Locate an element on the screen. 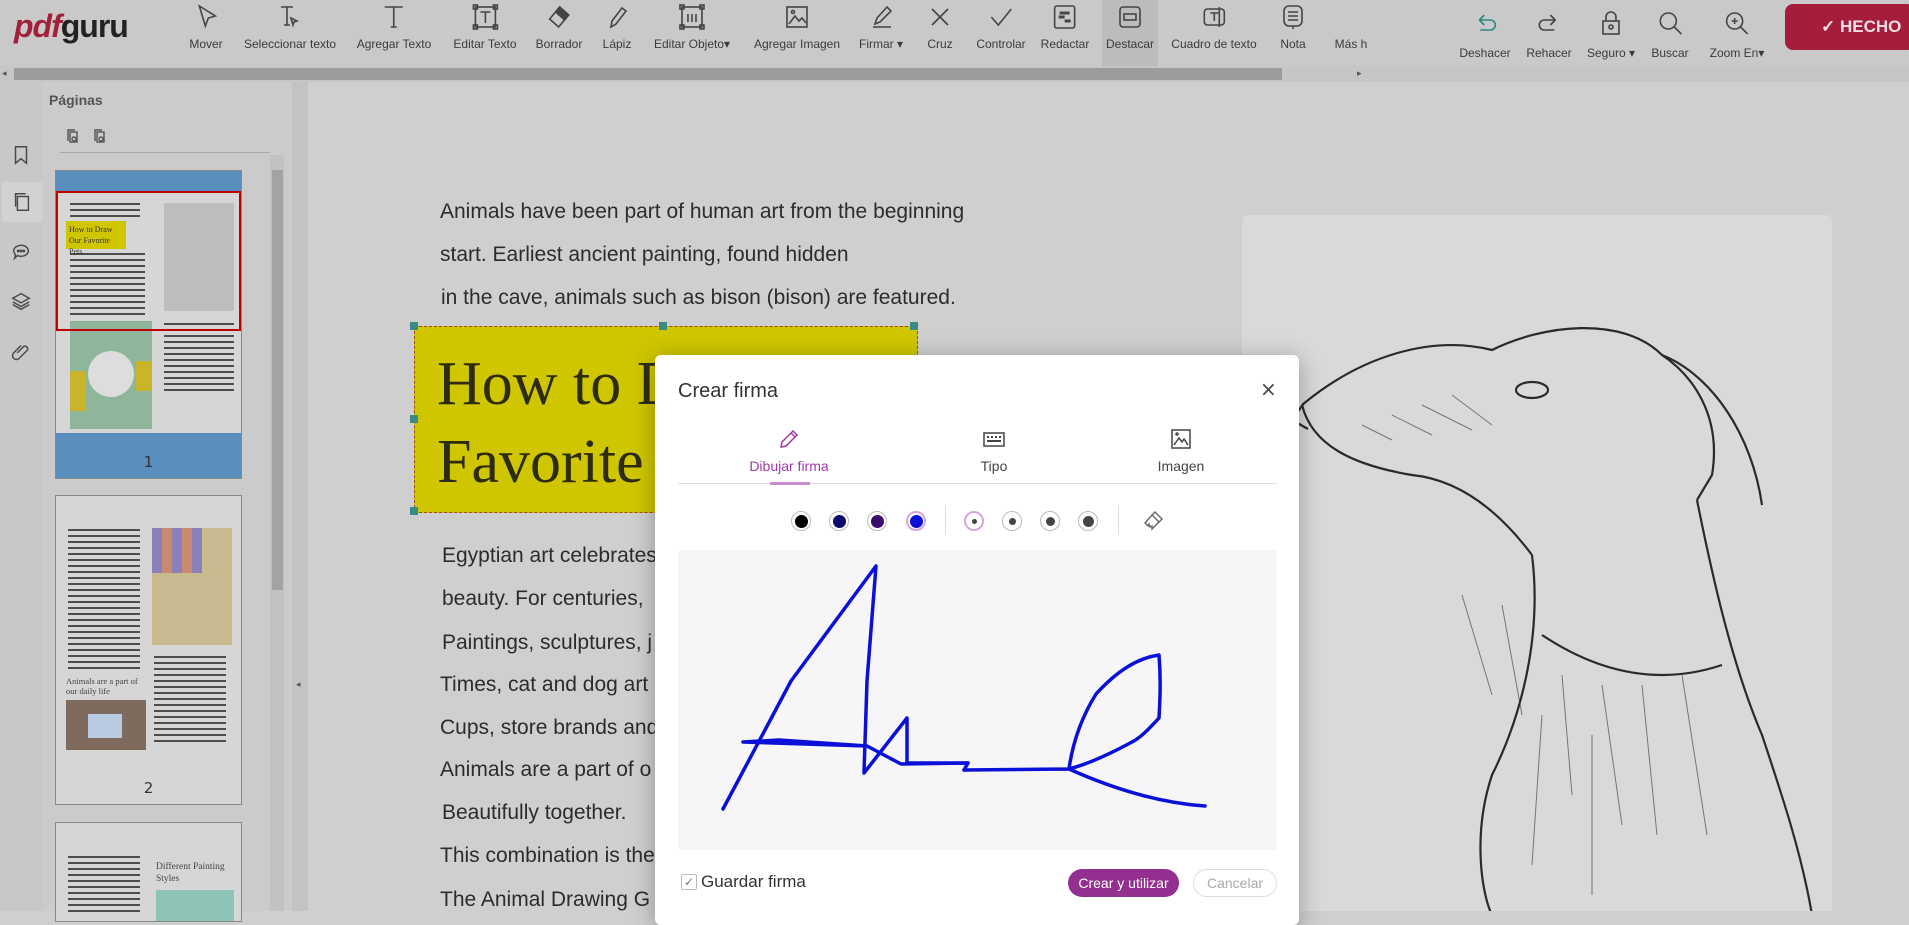 This screenshot has width=1909, height=925. page-thumbnail-3: Different Painting Styles is located at coordinates (148, 872).